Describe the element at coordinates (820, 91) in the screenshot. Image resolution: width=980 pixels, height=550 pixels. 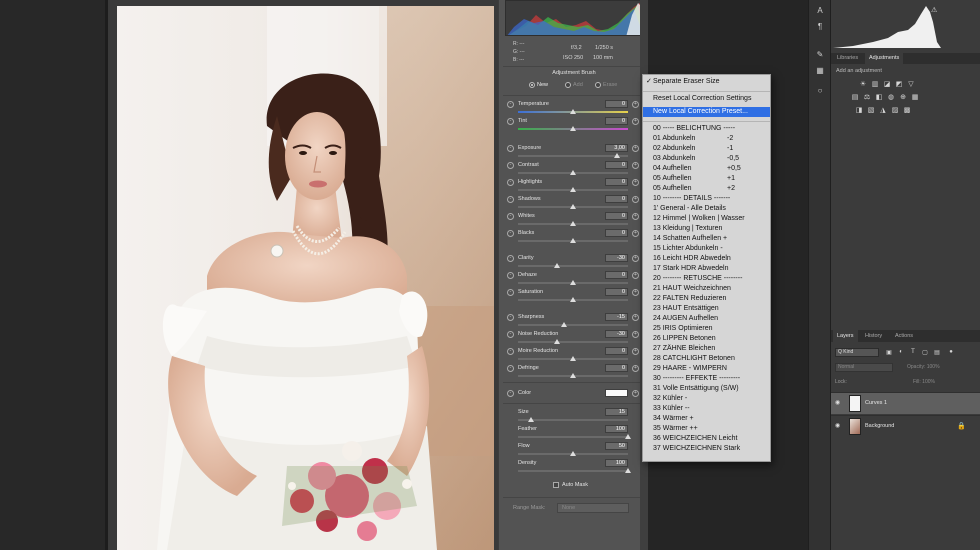
I see `properties-icon: ○` at that location.